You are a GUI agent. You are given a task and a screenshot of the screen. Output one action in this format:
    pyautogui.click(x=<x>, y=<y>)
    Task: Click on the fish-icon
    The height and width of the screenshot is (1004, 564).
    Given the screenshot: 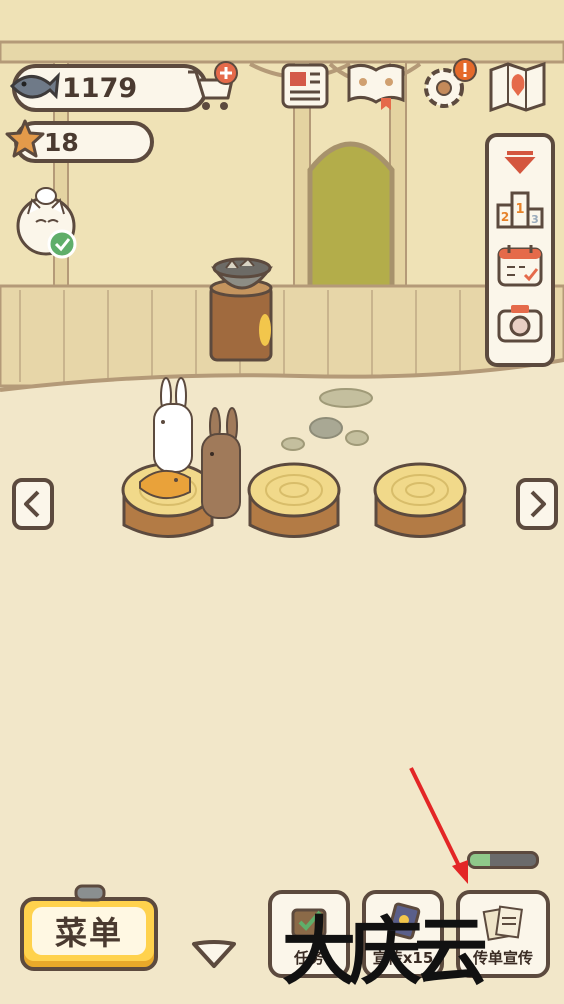 What is the action you would take?
    pyautogui.click(x=34, y=85)
    